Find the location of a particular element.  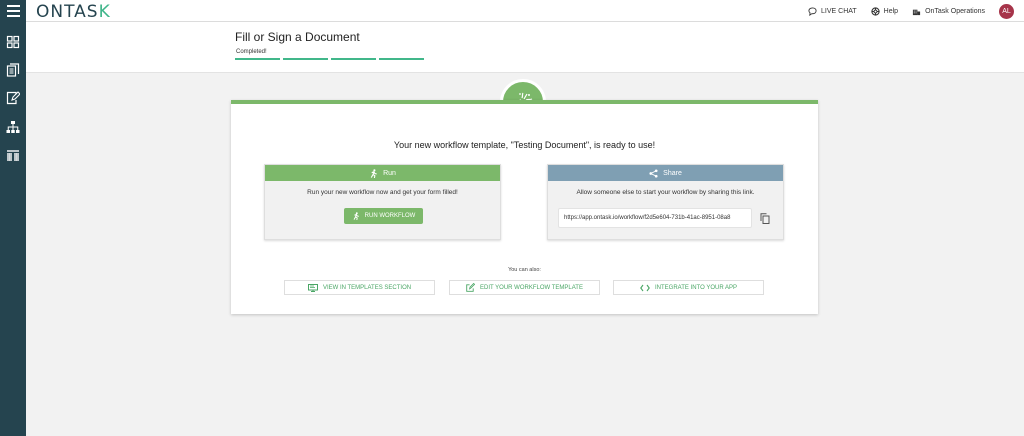

ontask-logo: ONTASK is located at coordinates (73, 12).